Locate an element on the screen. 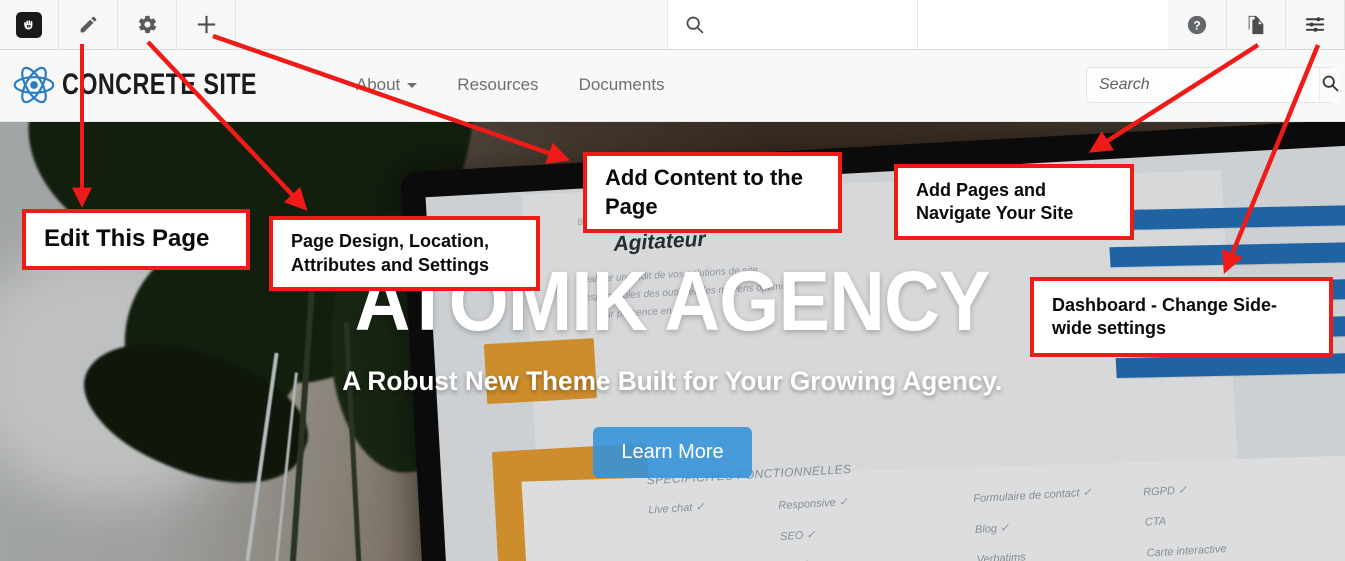  header-search is located at coordinates (1213, 85).